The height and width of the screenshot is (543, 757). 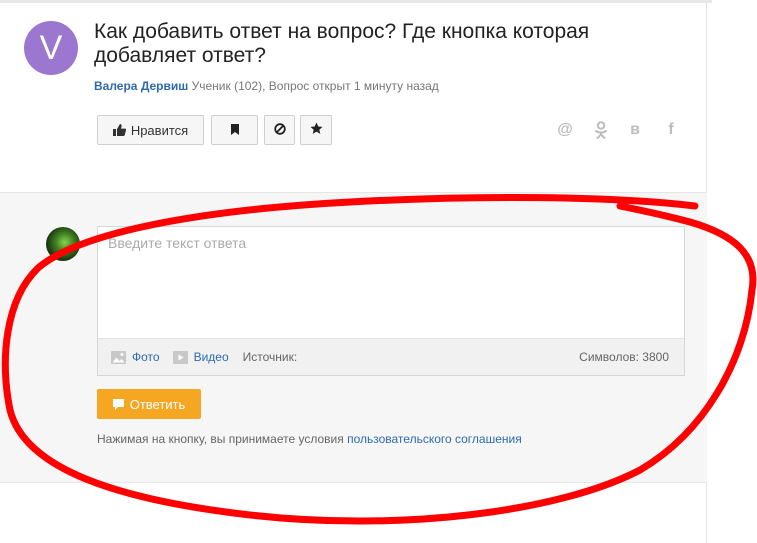 What do you see at coordinates (159, 130) in the screenshot?
I see `like-button-label: Нравится` at bounding box center [159, 130].